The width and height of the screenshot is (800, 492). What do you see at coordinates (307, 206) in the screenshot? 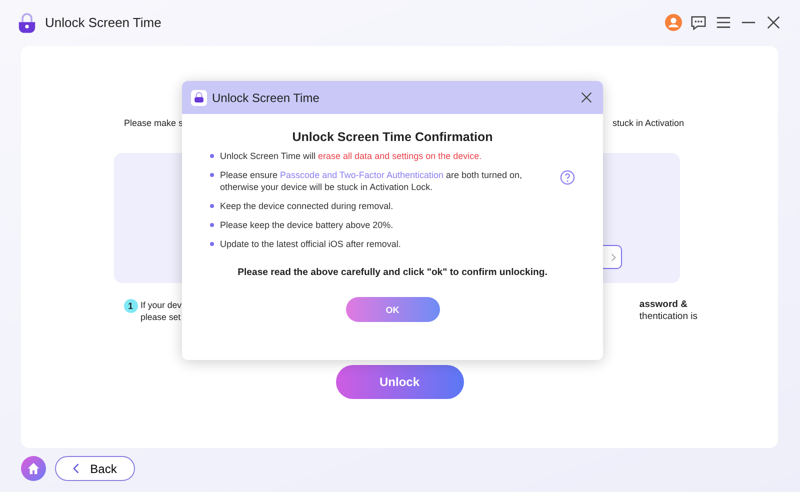
I see `bullet-text: Keep the device connected during removal.` at bounding box center [307, 206].